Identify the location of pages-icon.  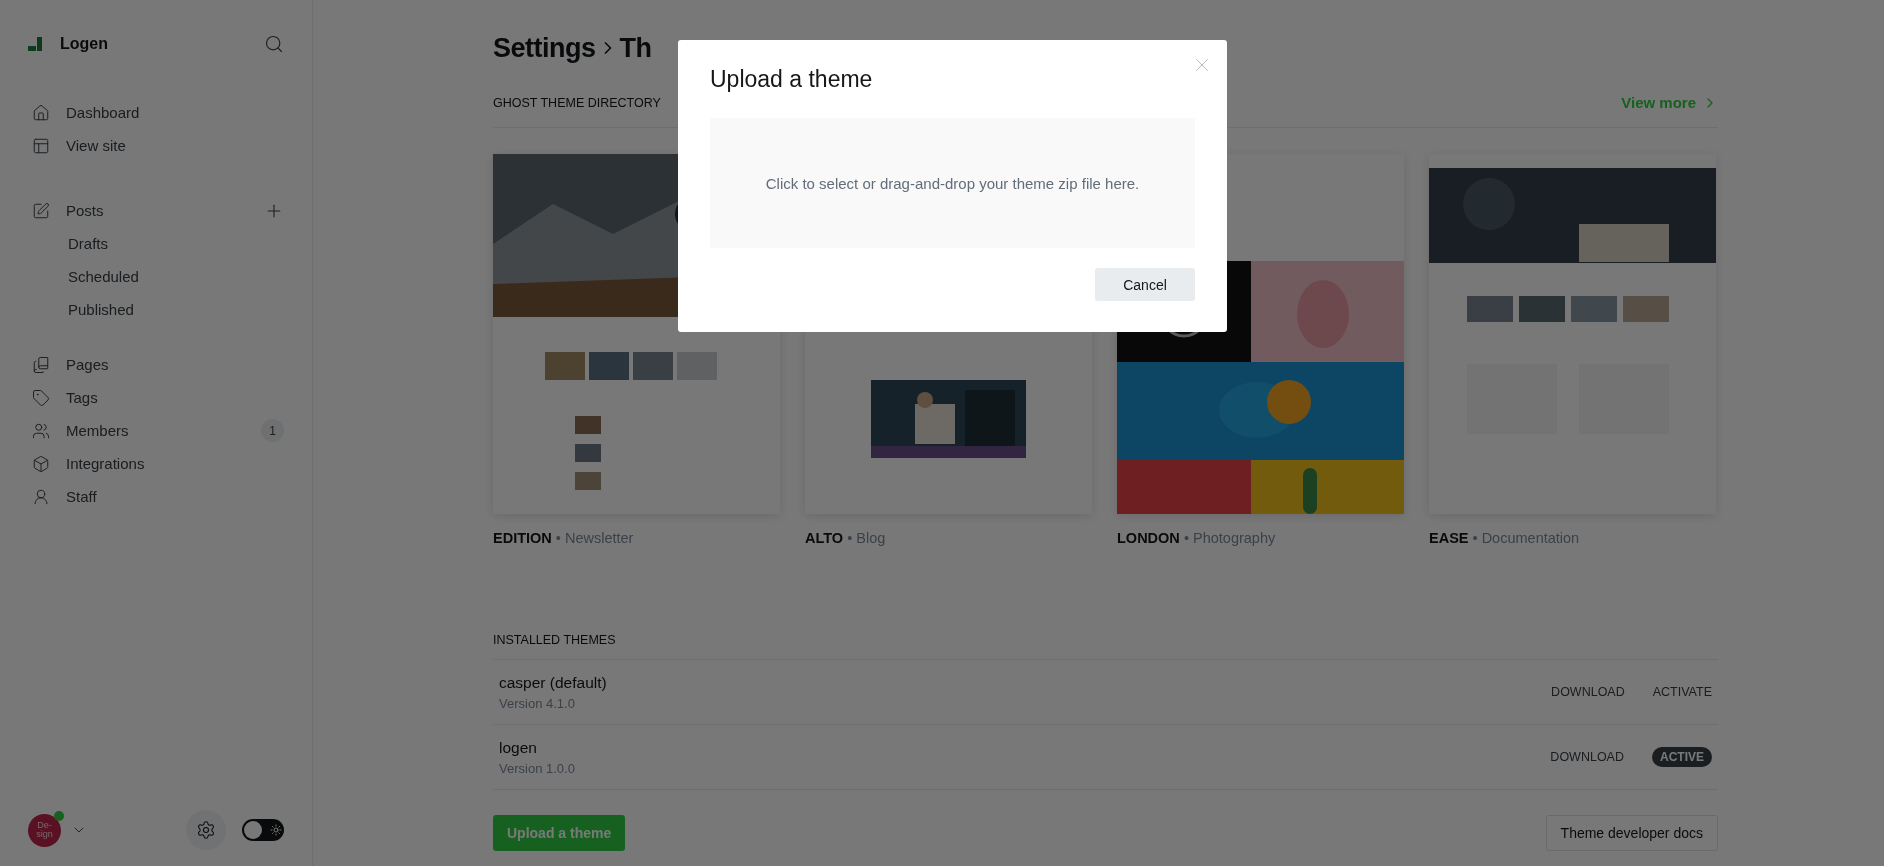
(41, 364).